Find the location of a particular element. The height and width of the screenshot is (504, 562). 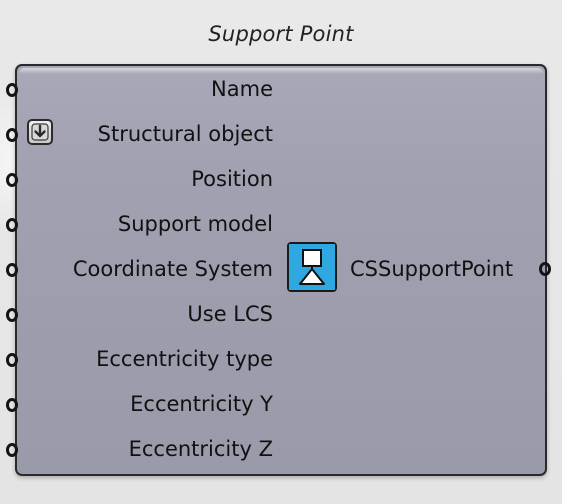

output-label-cssupportpoint: CSSupportPoint is located at coordinates (432, 269).